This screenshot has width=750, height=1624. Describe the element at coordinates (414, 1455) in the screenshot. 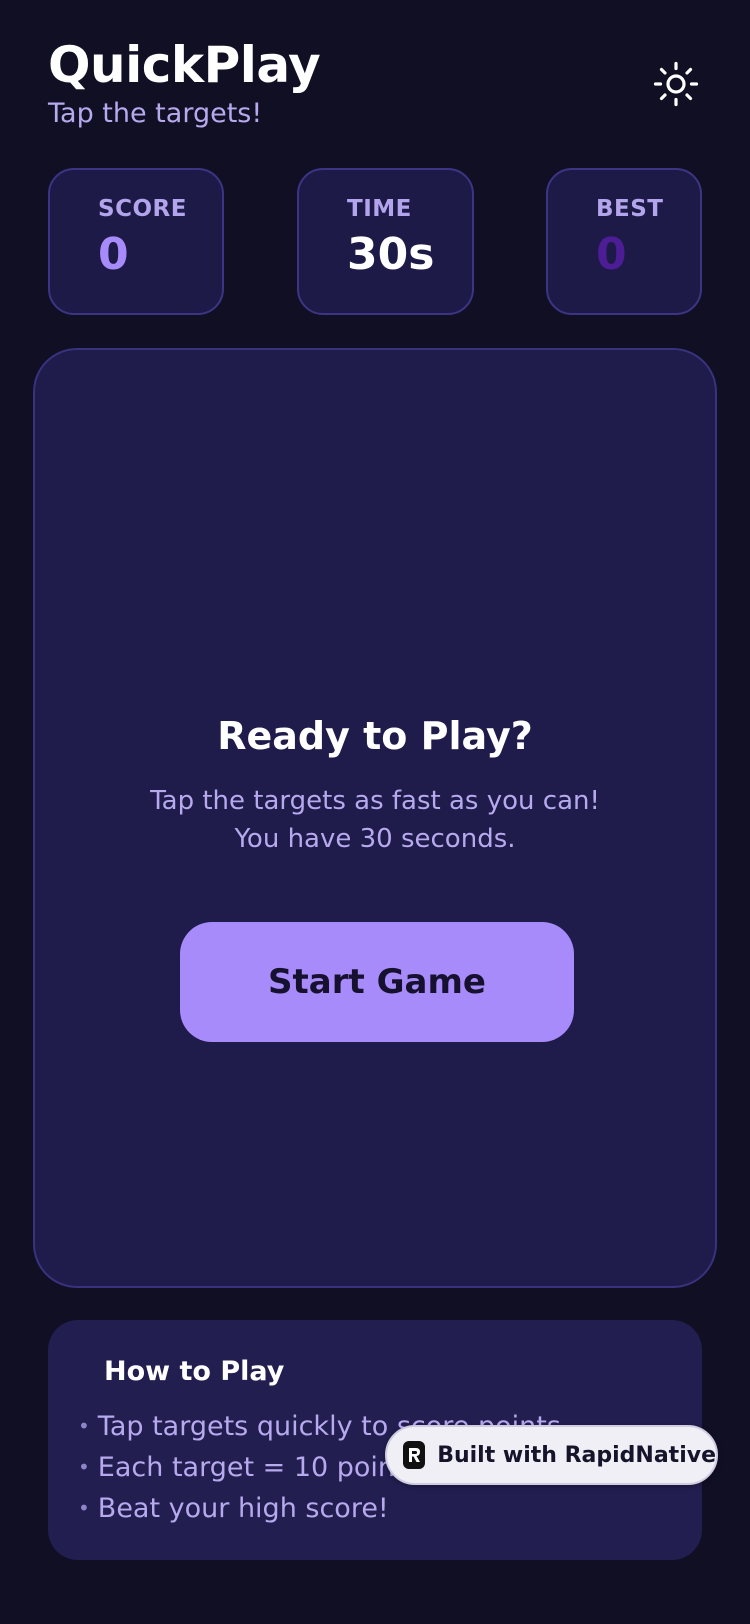

I see `rapidnative-logo-icon` at that location.